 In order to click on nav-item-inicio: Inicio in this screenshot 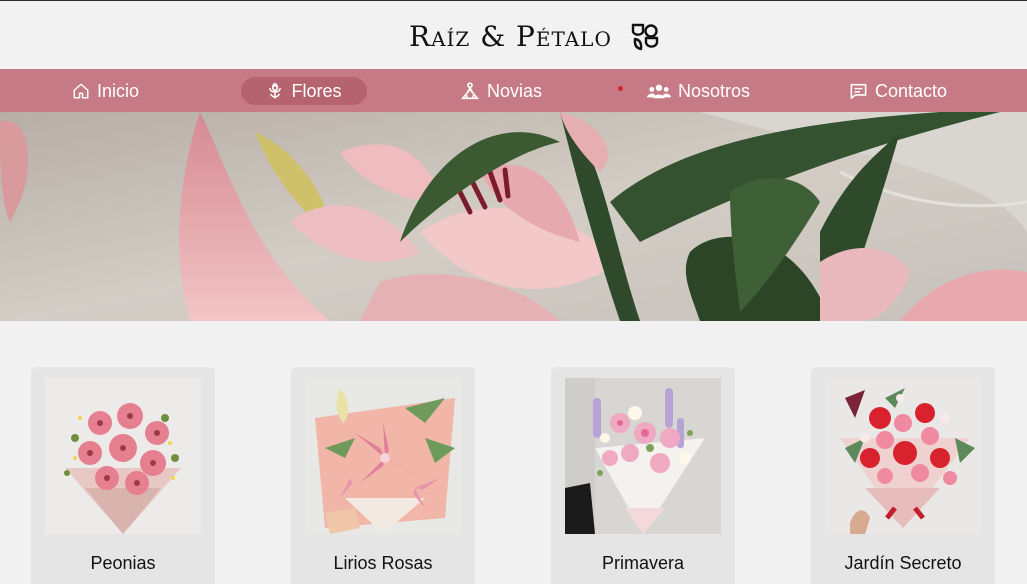, I will do `click(105, 91)`.